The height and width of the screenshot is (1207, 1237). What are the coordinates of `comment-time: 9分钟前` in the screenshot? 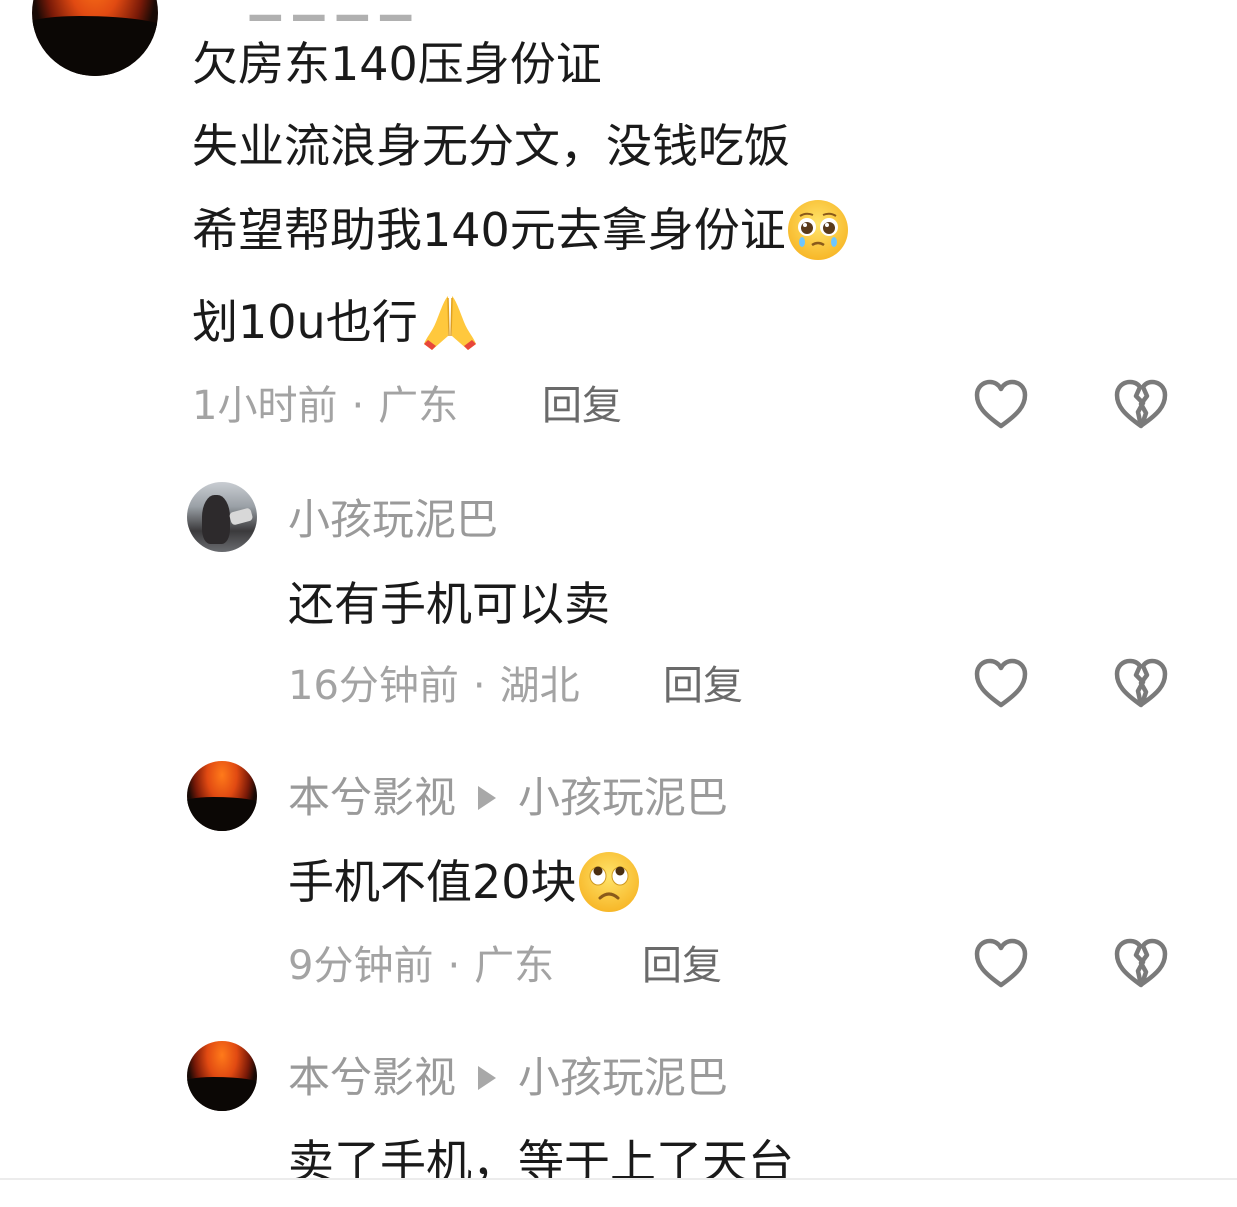 It's located at (361, 966).